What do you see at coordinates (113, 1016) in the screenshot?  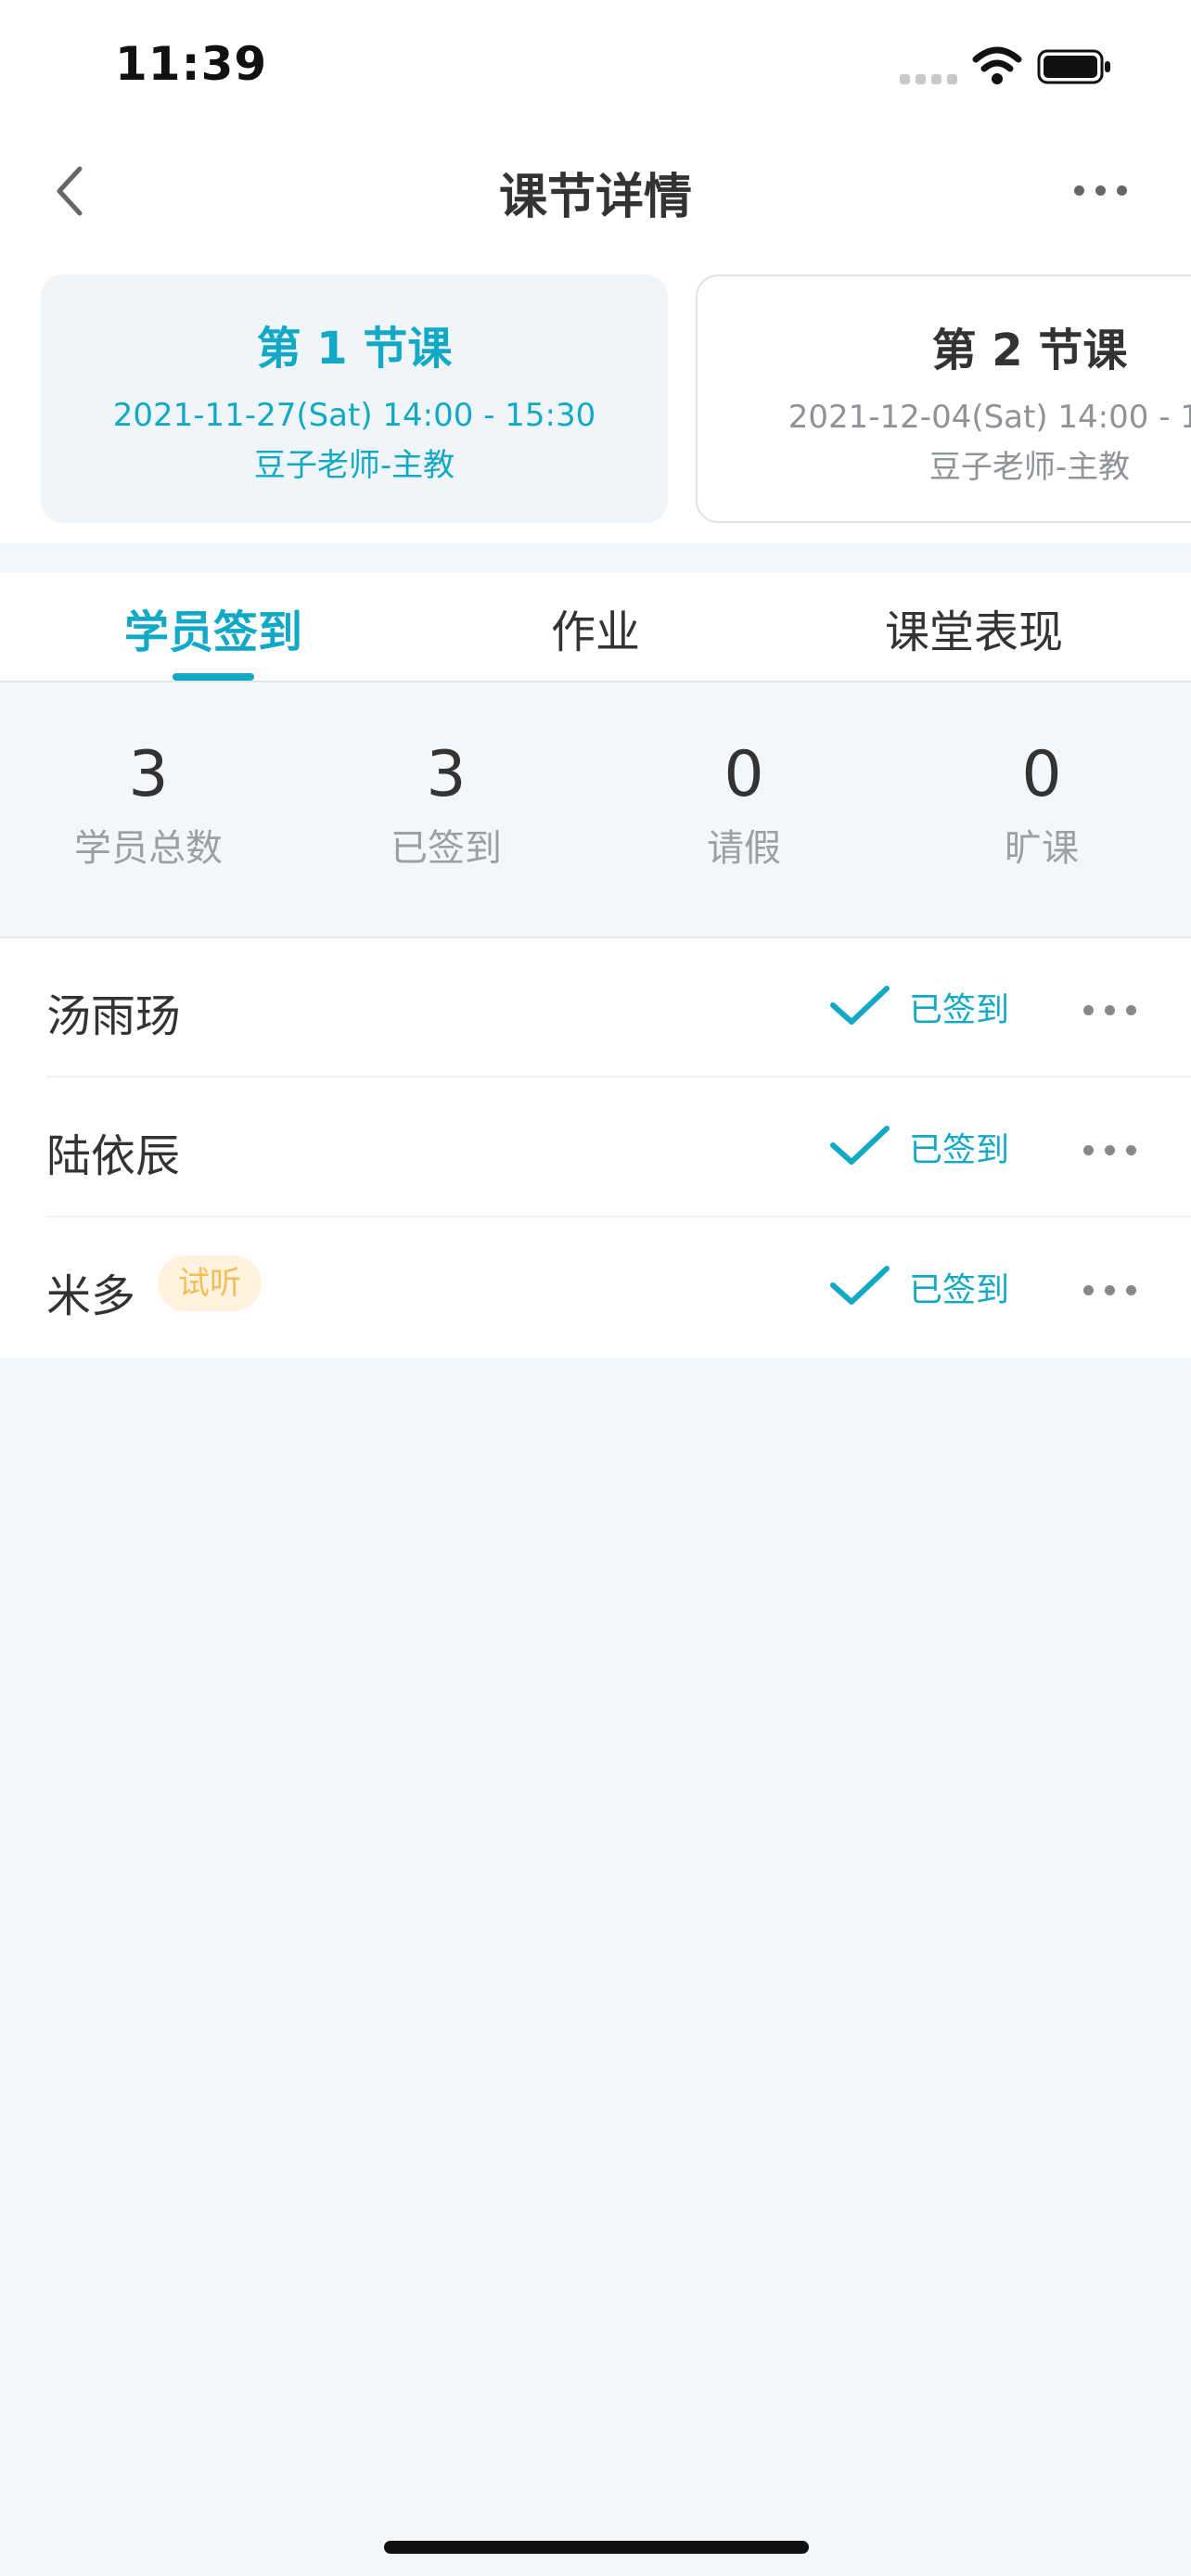 I see `student-name: 汤雨玚` at bounding box center [113, 1016].